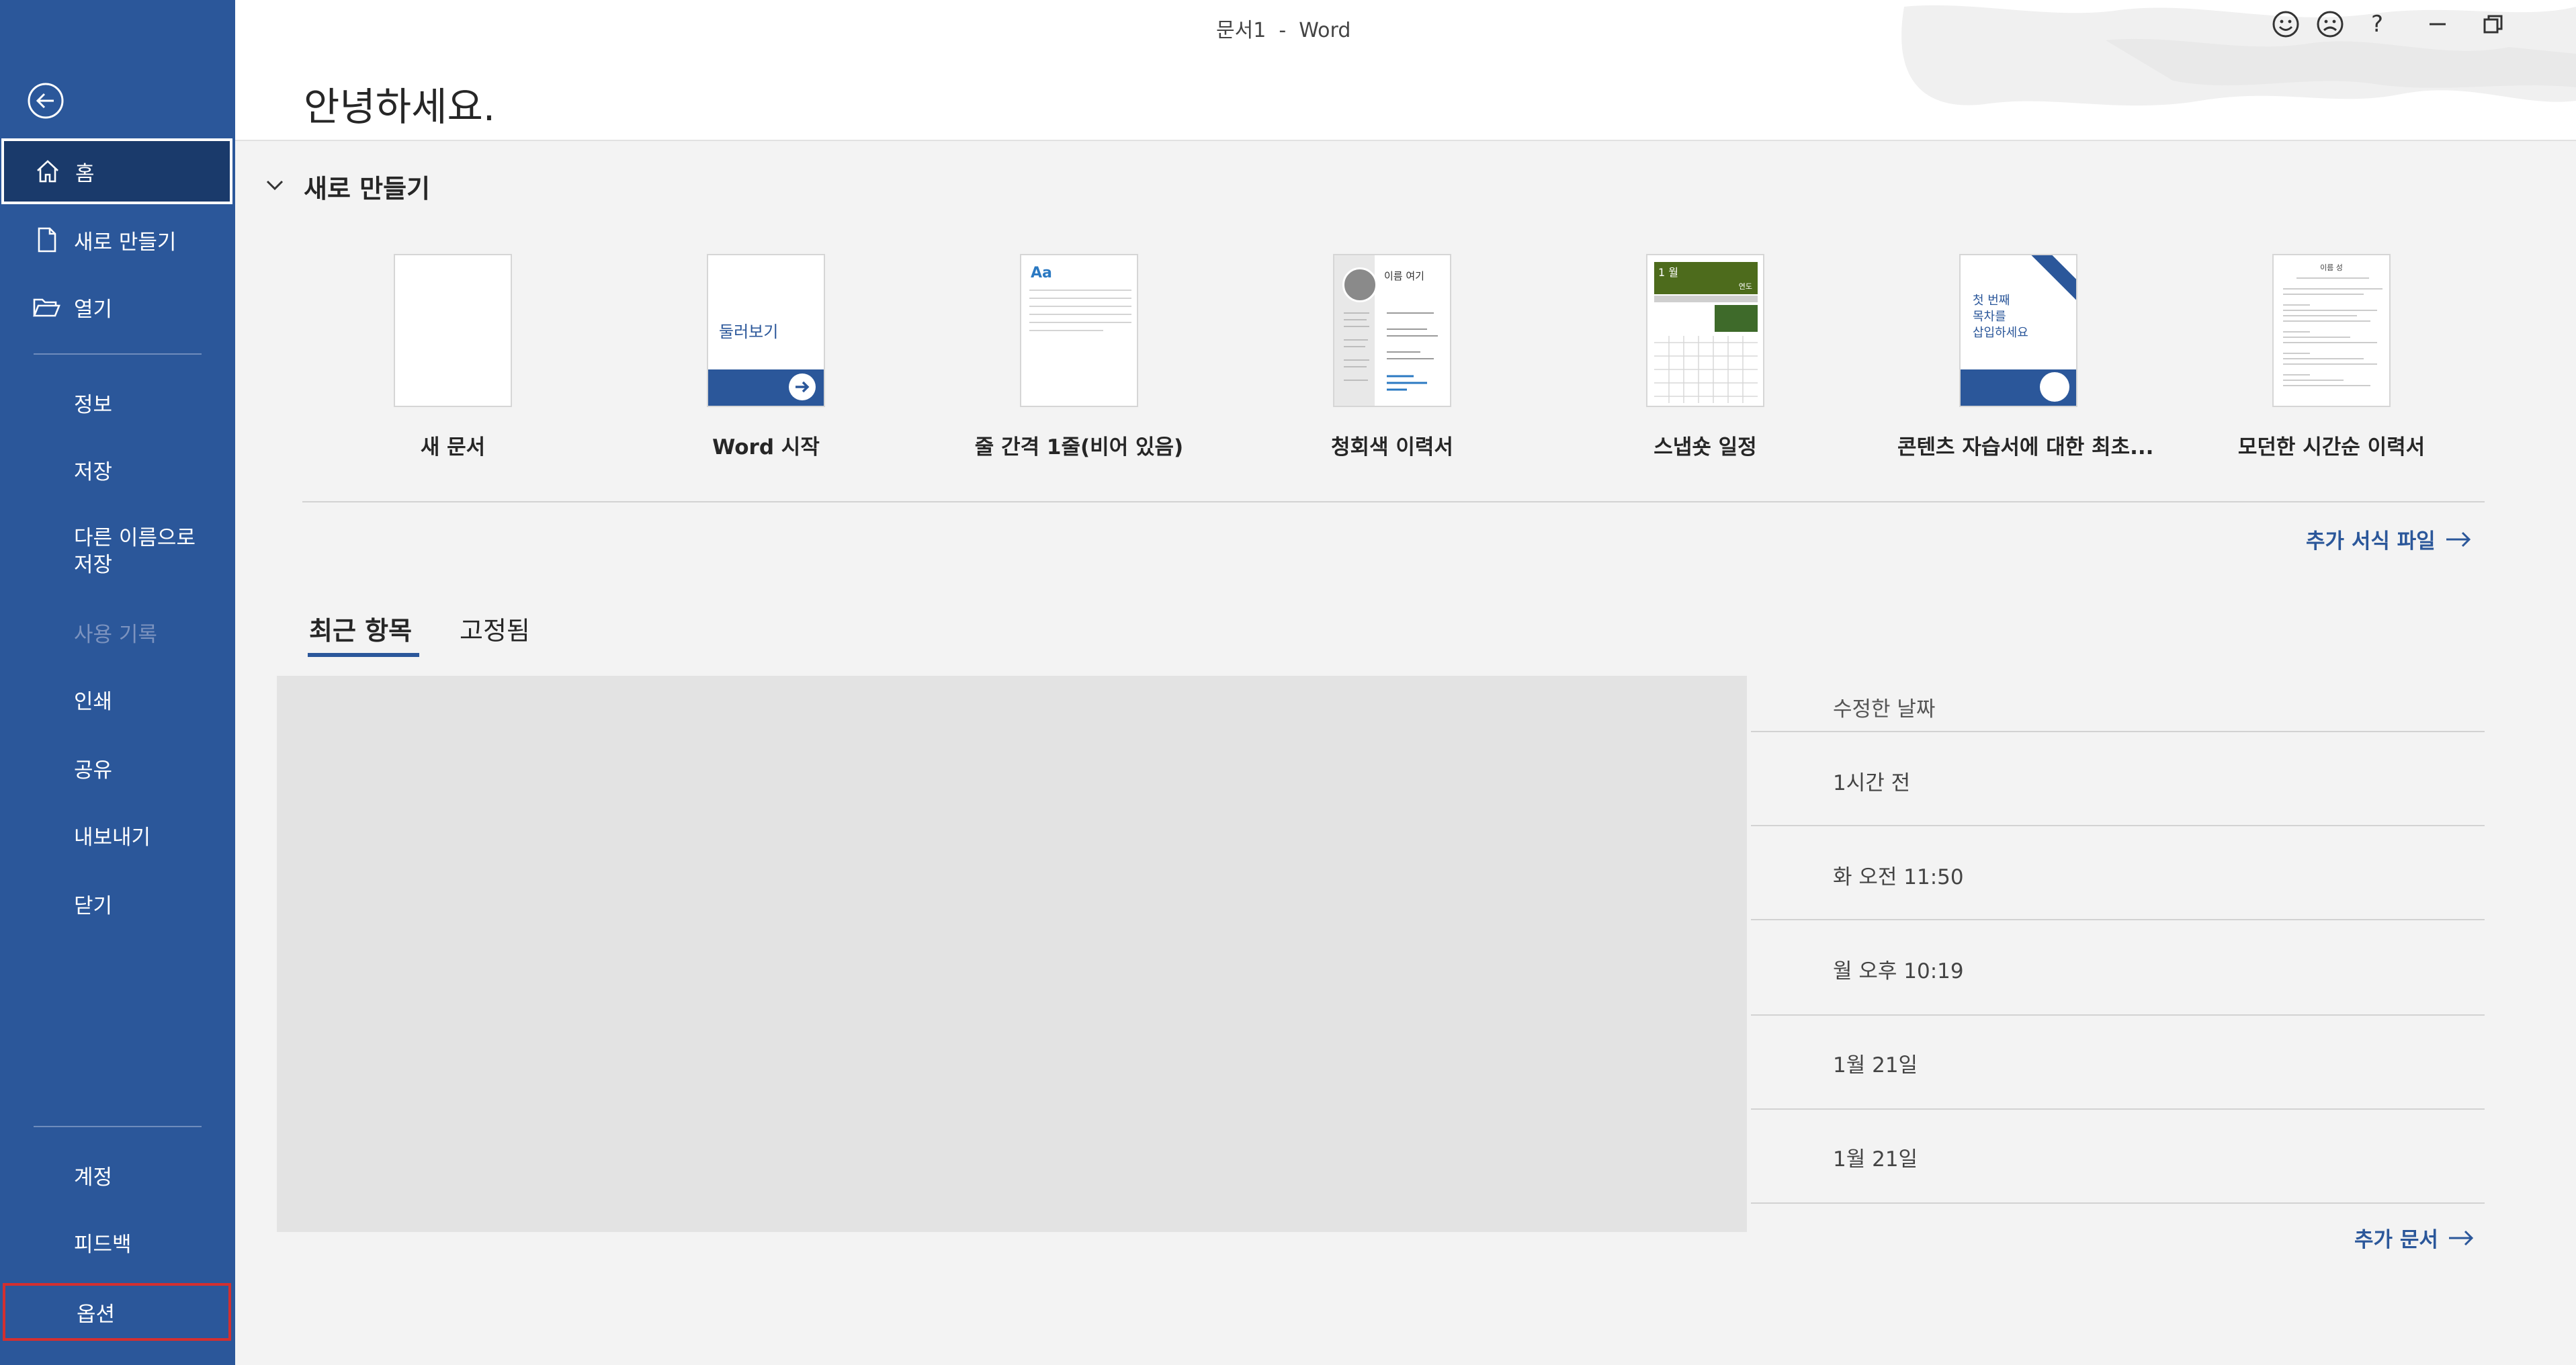  Describe the element at coordinates (1392, 330) in the screenshot. I see `template-thumbnail: 이름 여기` at that location.